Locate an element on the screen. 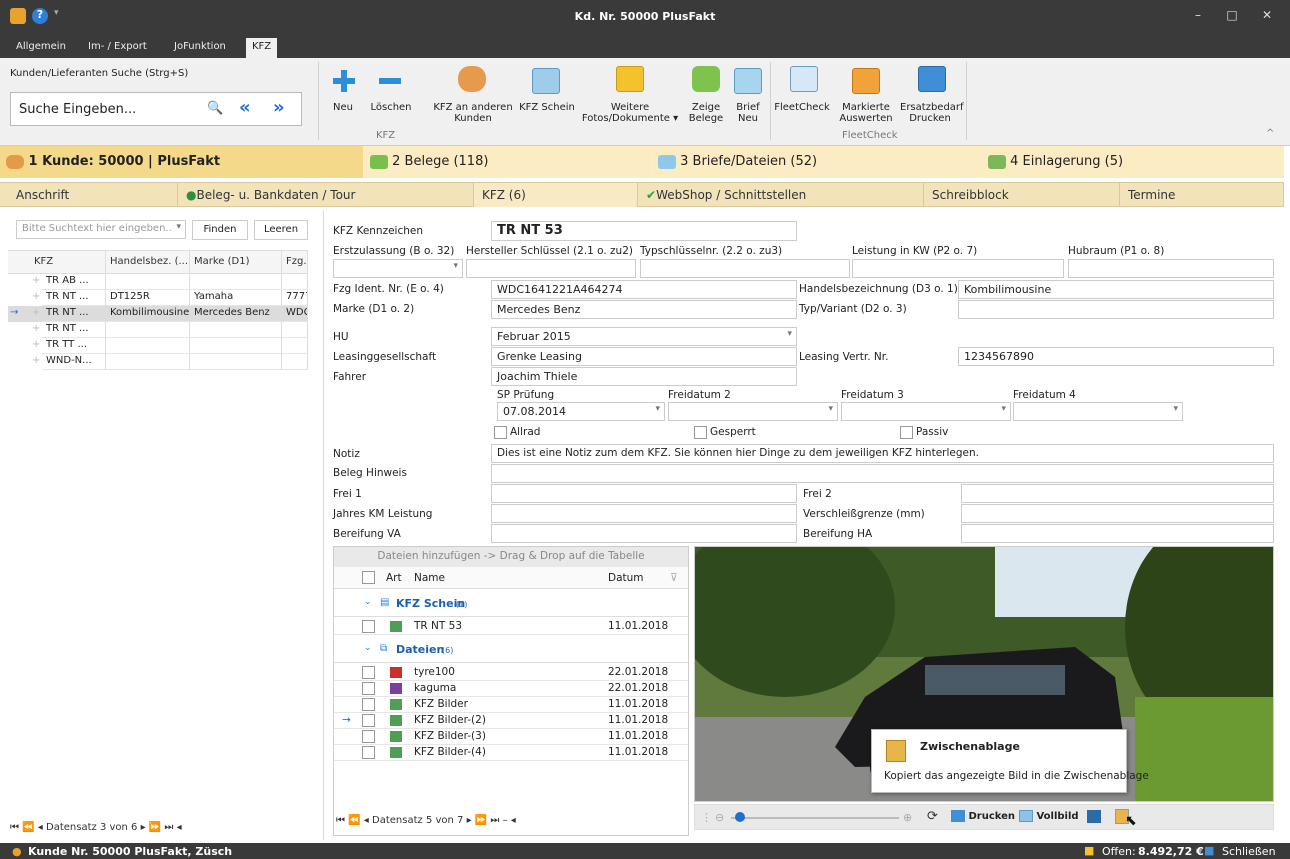 The width and height of the screenshot is (1290, 859). find-button: Finden is located at coordinates (220, 230).